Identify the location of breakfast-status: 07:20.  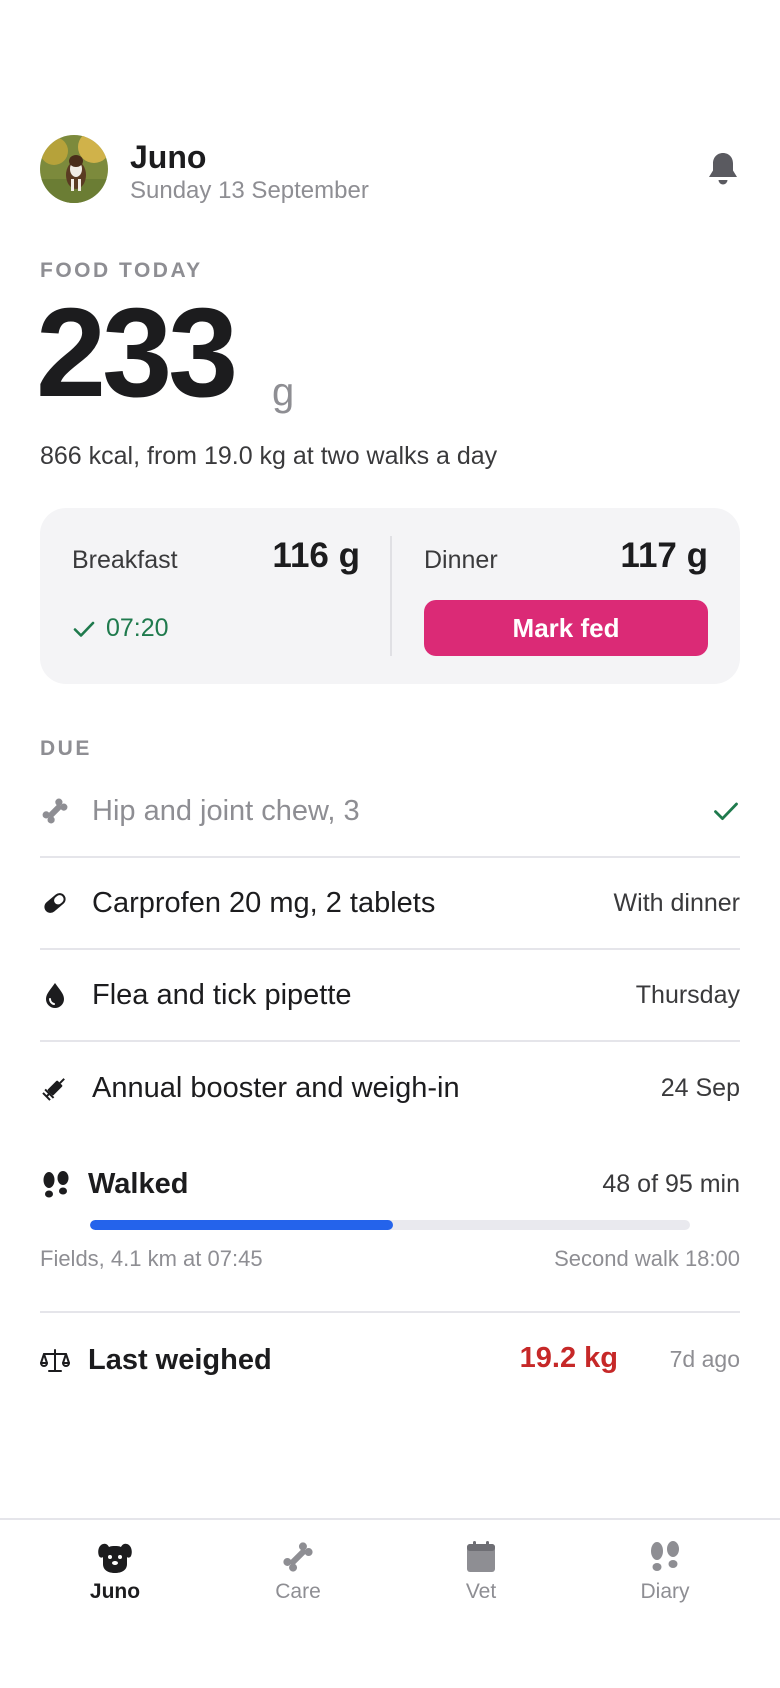
(120, 628).